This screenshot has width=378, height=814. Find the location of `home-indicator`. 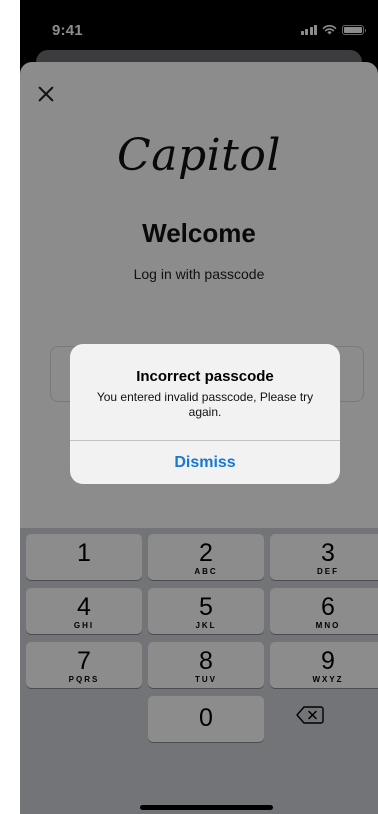

home-indicator is located at coordinates (206, 807).